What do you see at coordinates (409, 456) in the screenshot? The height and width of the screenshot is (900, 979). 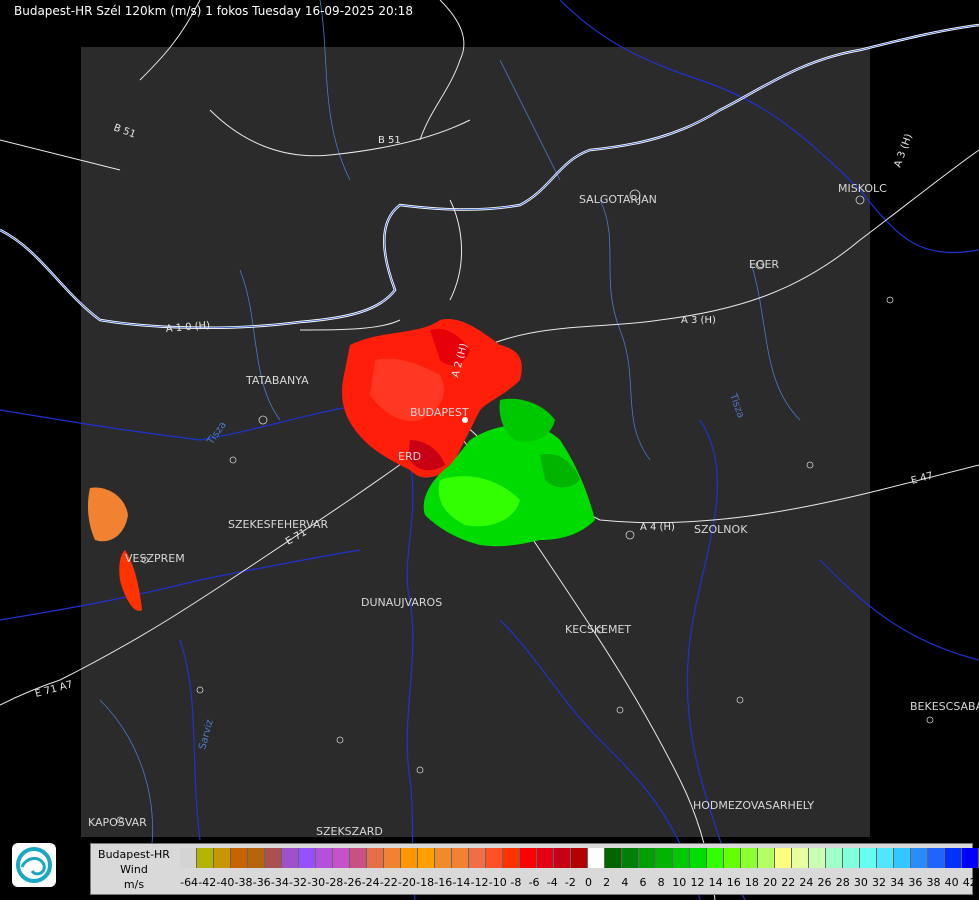 I see `city-label: ERD` at bounding box center [409, 456].